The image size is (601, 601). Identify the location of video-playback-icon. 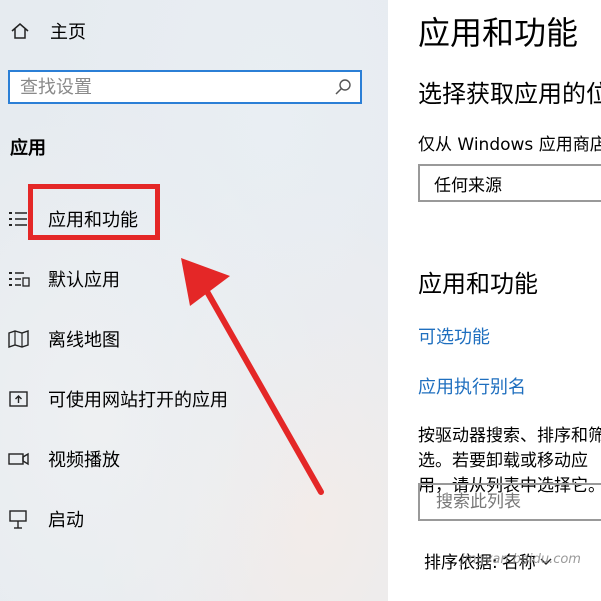
(18, 459).